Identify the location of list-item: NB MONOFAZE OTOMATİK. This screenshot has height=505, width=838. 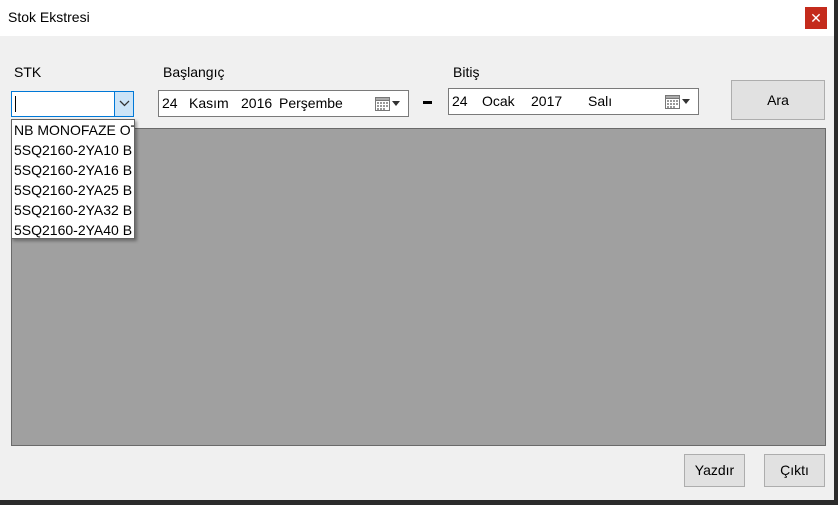
(73, 130).